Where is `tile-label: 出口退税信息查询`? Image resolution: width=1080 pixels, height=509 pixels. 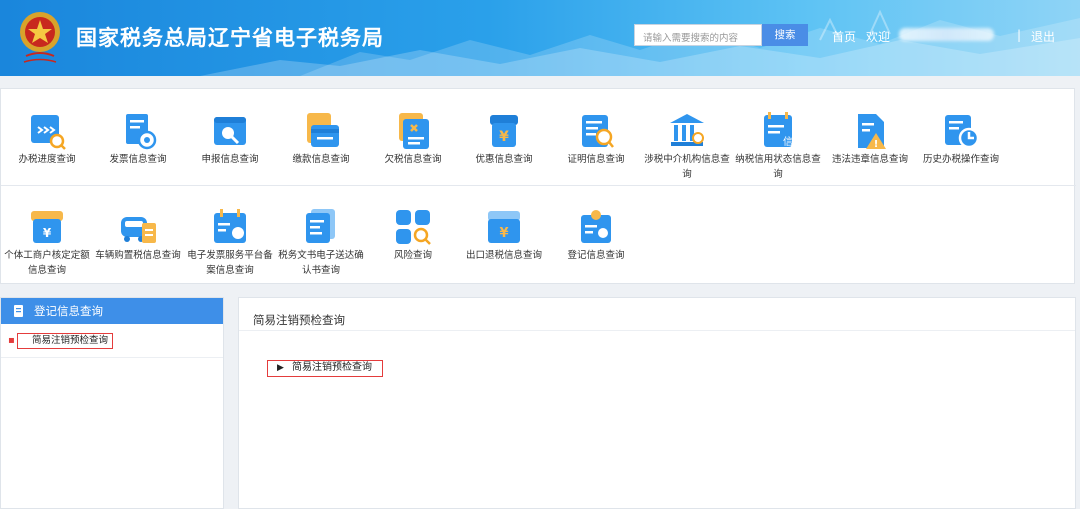
tile-label: 出口退税信息查询 is located at coordinates (503, 255).